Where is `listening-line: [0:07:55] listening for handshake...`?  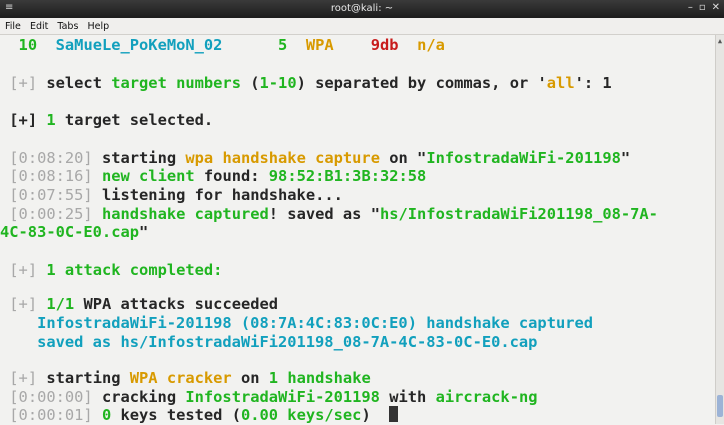 listening-line: [0:07:55] listening for handshake... is located at coordinates (176, 195).